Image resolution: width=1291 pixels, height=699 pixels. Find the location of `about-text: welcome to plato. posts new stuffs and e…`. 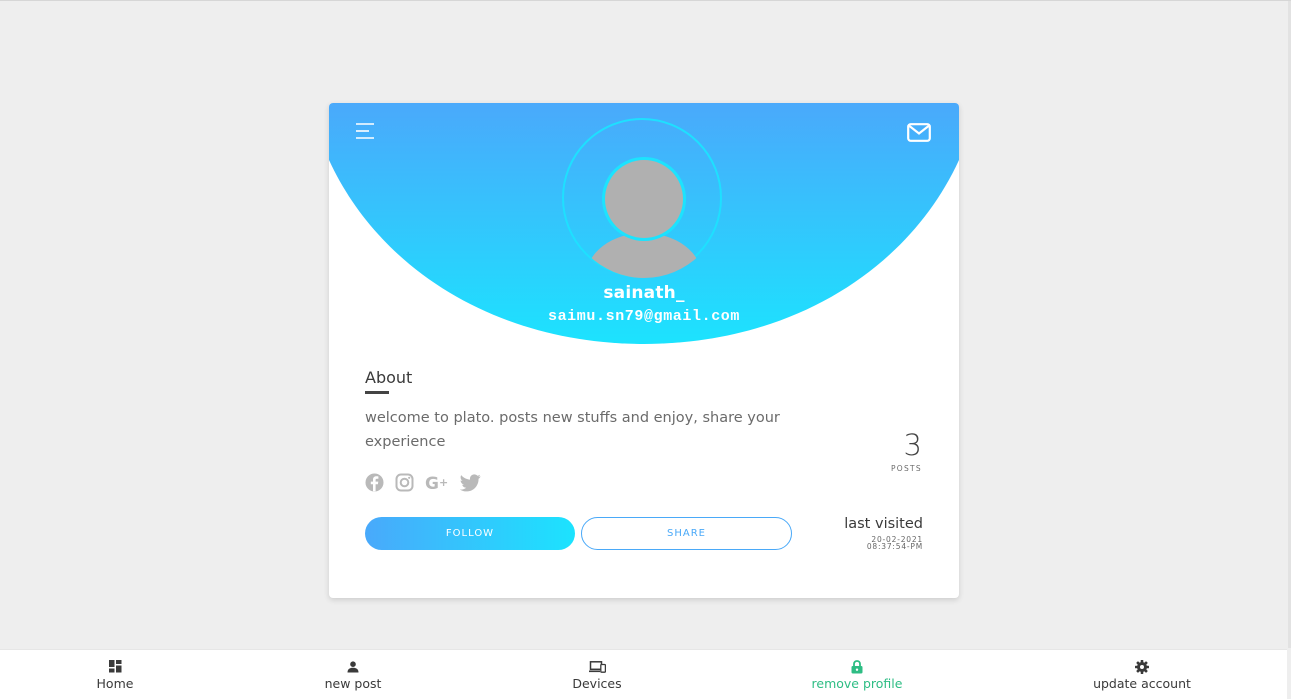

about-text: welcome to plato. posts new stuffs and e… is located at coordinates (572, 430).